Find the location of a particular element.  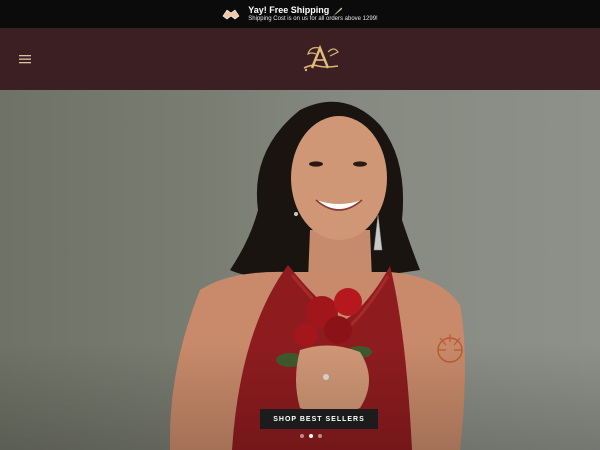

shop-best-sellers-button: SHOP BEST SELLERS is located at coordinates (319, 419).